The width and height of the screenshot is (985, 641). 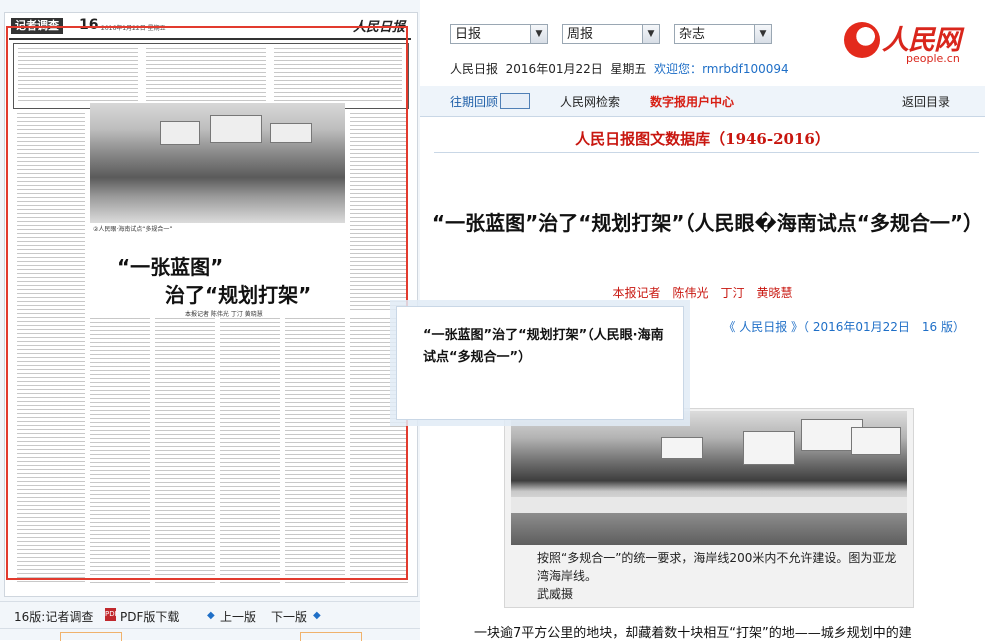 I want to click on user-id: rmrbdf100094, so click(x=745, y=69).